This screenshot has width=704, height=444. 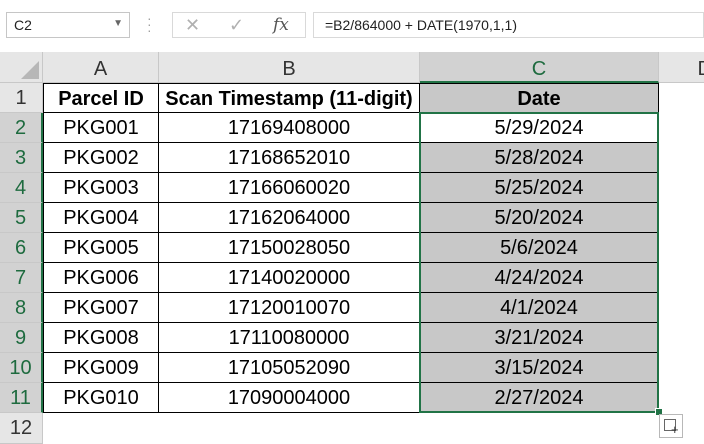 What do you see at coordinates (101, 158) in the screenshot?
I see `cell-a3: PKG002` at bounding box center [101, 158].